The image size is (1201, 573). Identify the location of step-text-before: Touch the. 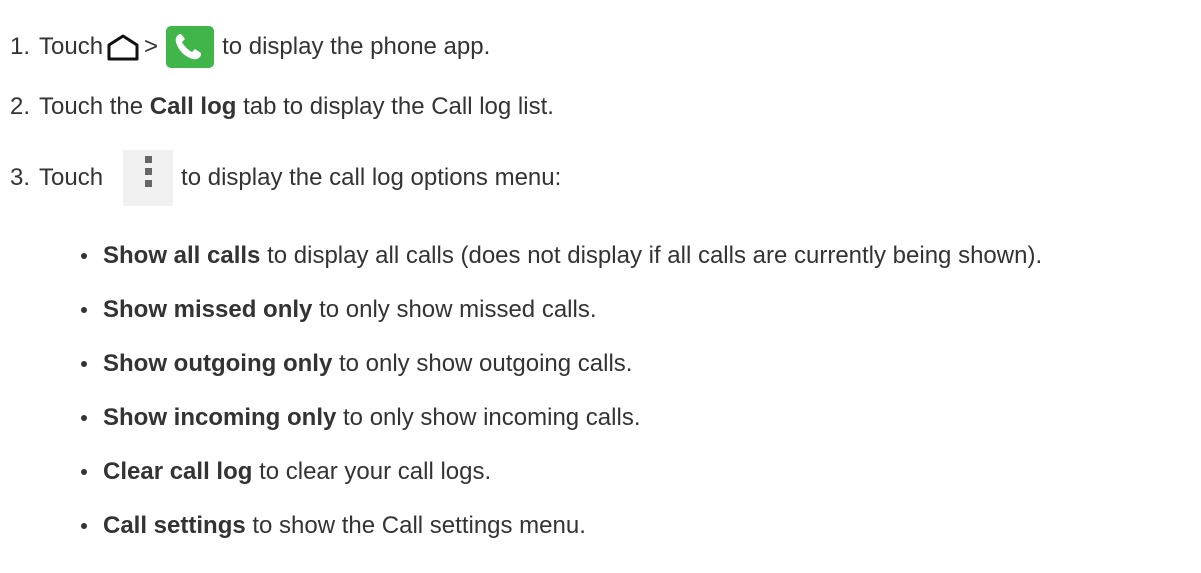
(91, 106).